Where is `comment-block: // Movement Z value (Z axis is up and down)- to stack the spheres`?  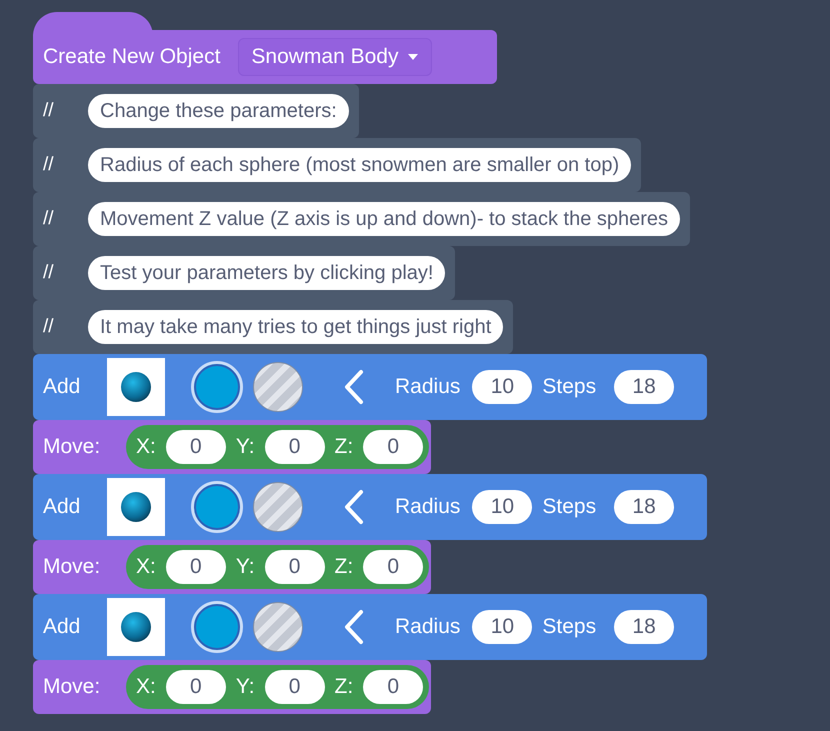 comment-block: // Movement Z value (Z axis is up and down)- to stack the spheres is located at coordinates (361, 219).